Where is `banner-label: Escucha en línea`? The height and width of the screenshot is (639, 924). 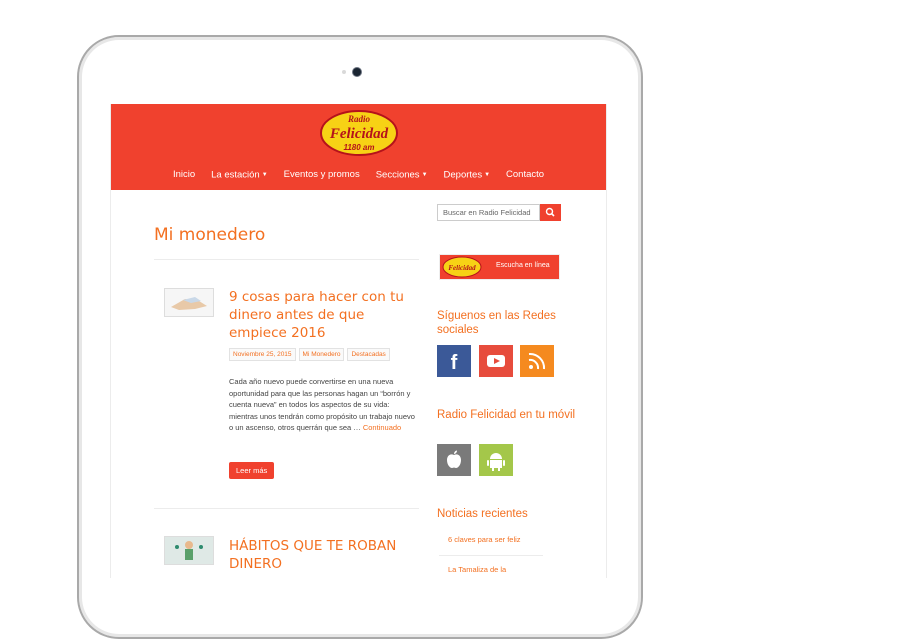
banner-label: Escucha en línea is located at coordinates (523, 265).